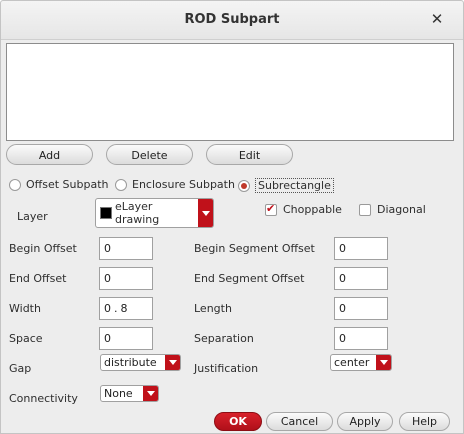 This screenshot has width=464, height=434. I want to click on end-segment-offset-field, so click(361, 278).